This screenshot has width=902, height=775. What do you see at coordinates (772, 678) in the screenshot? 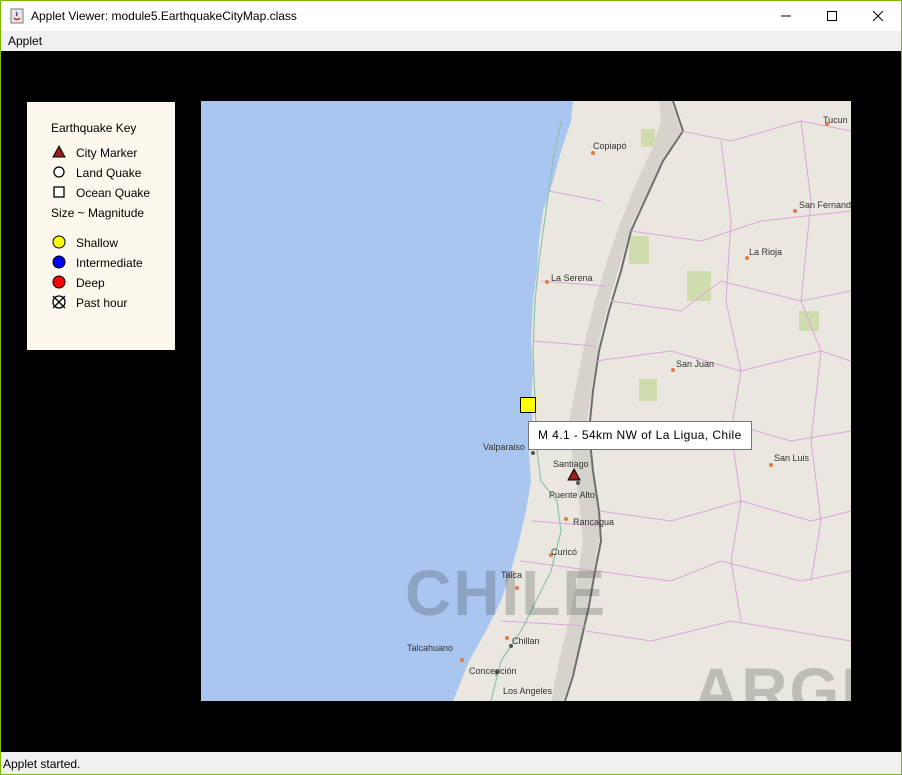
I see `country-label: ARGE` at bounding box center [772, 678].